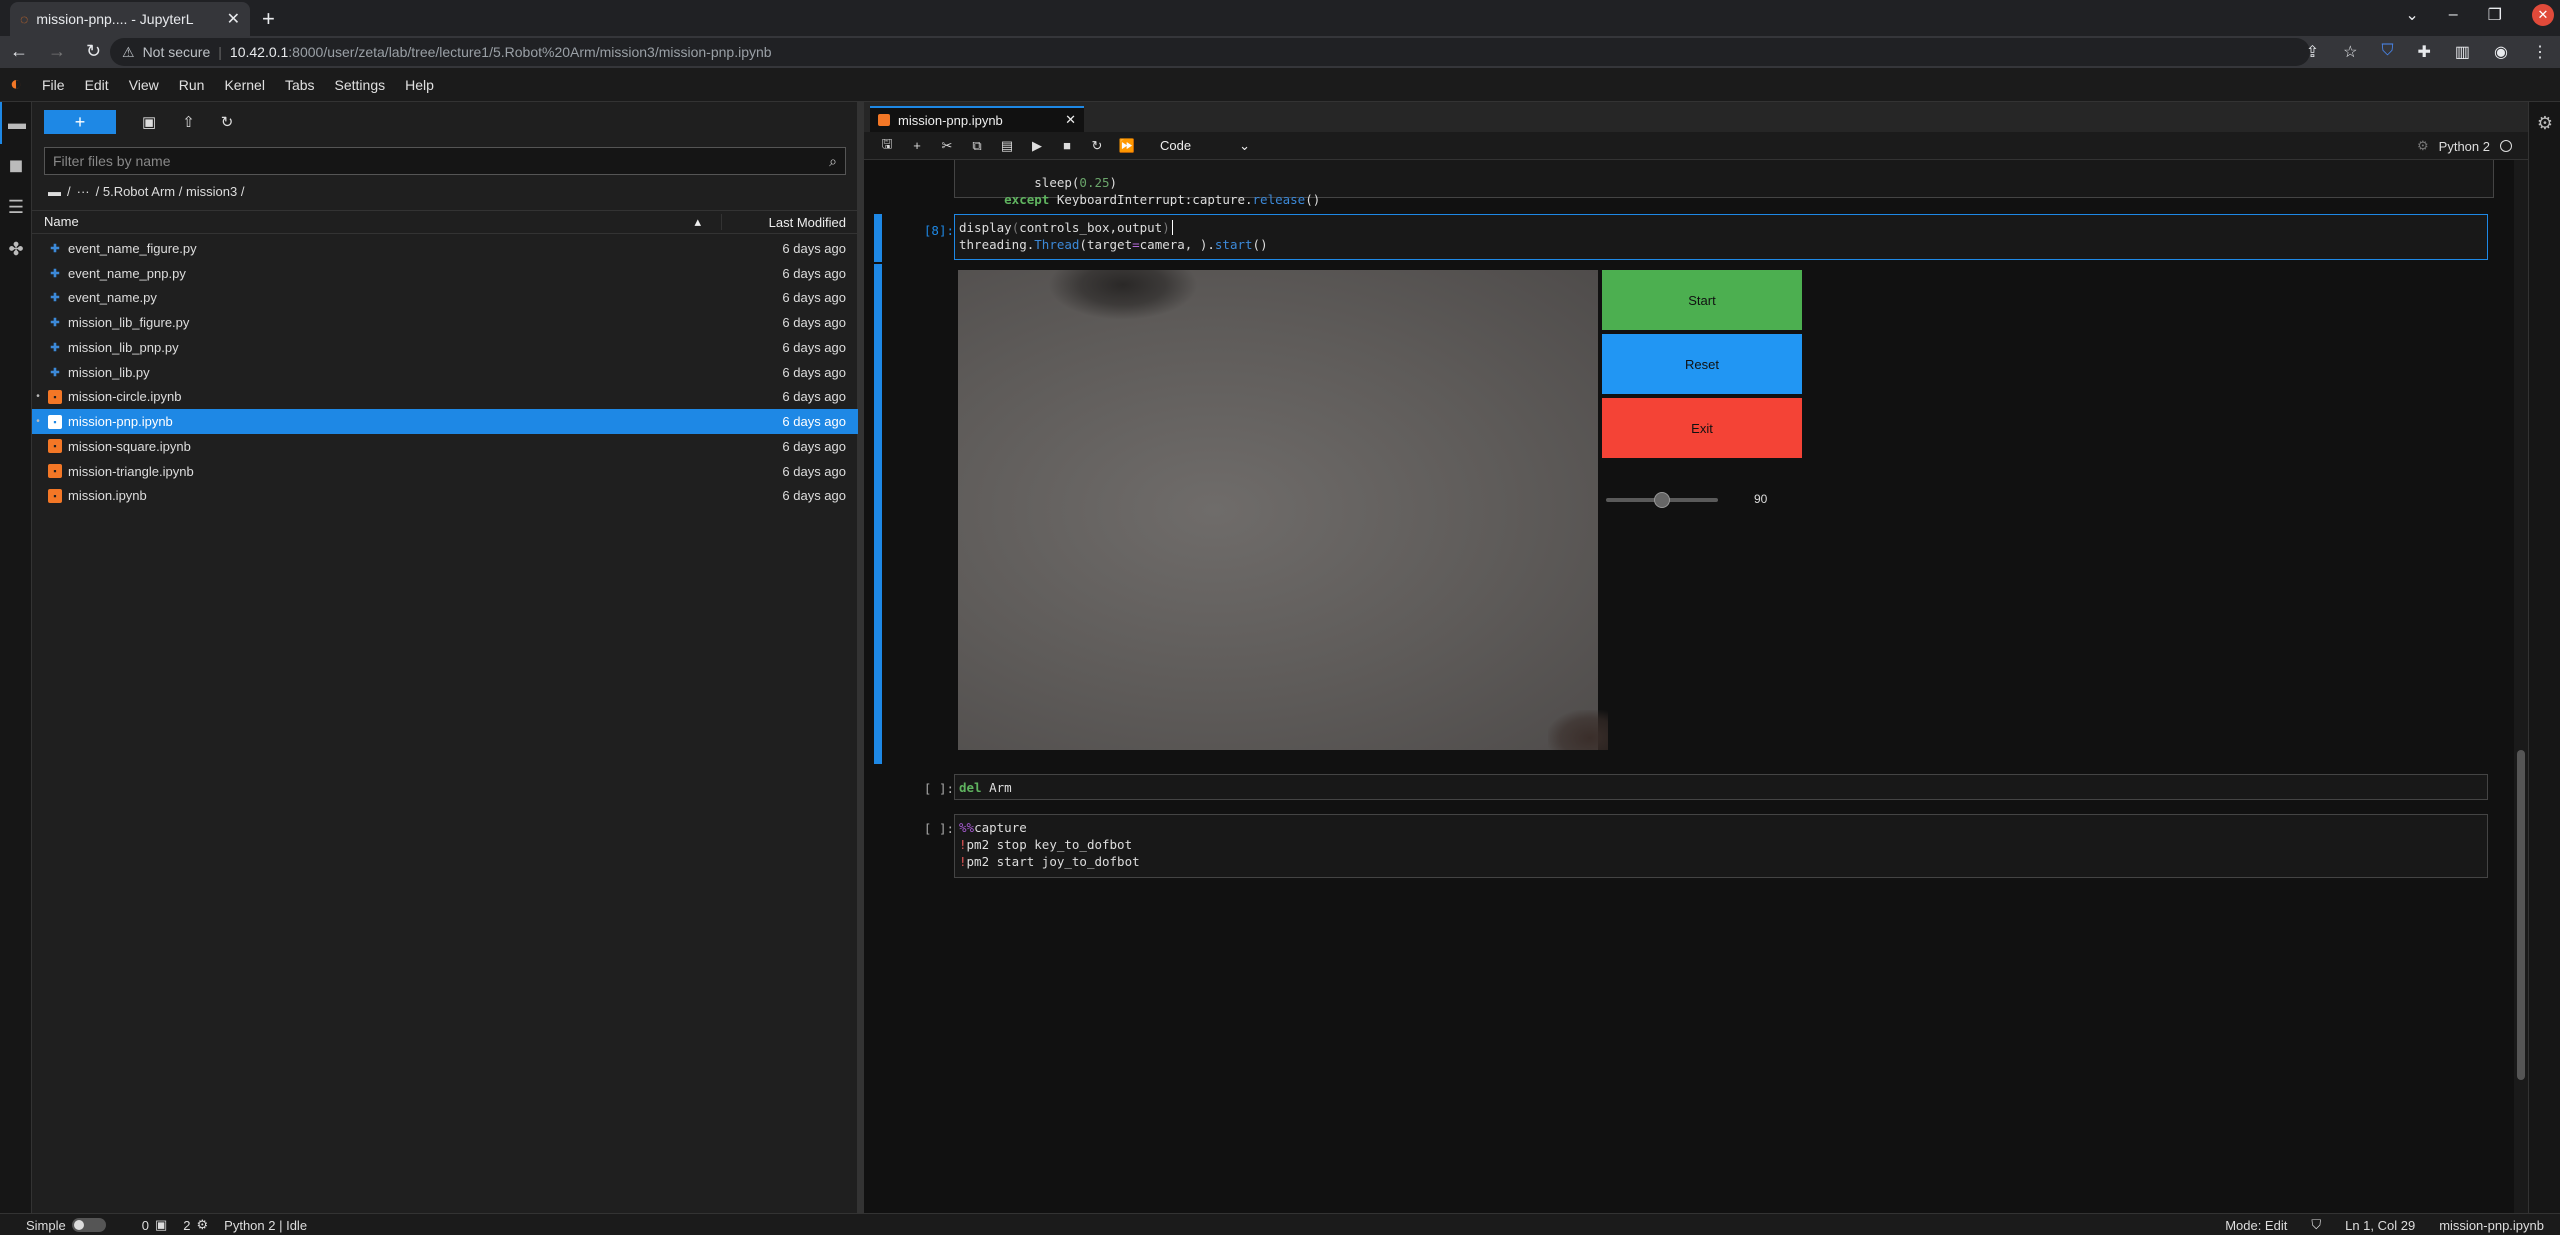 The width and height of the screenshot is (2560, 1235). Describe the element at coordinates (83, 191) in the screenshot. I see `breadcrumb-ellipsis: ···` at that location.